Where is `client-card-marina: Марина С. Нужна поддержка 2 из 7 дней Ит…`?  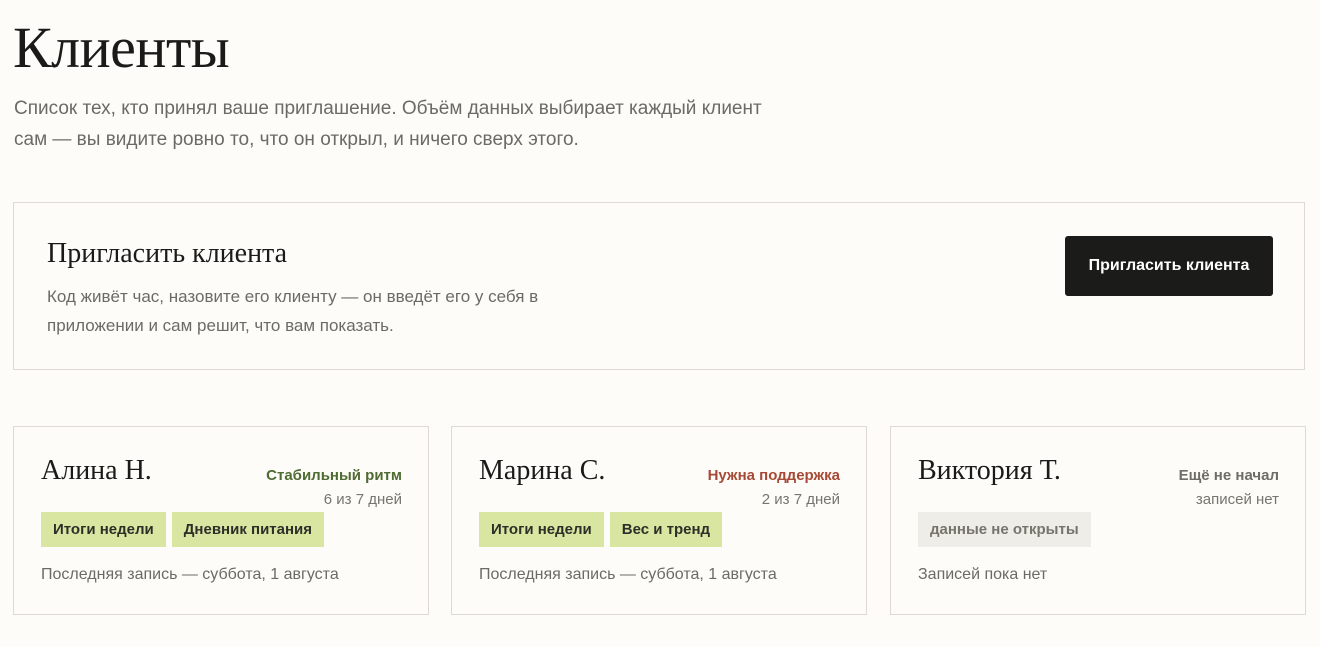 client-card-marina: Марина С. Нужна поддержка 2 из 7 дней Ит… is located at coordinates (659, 520).